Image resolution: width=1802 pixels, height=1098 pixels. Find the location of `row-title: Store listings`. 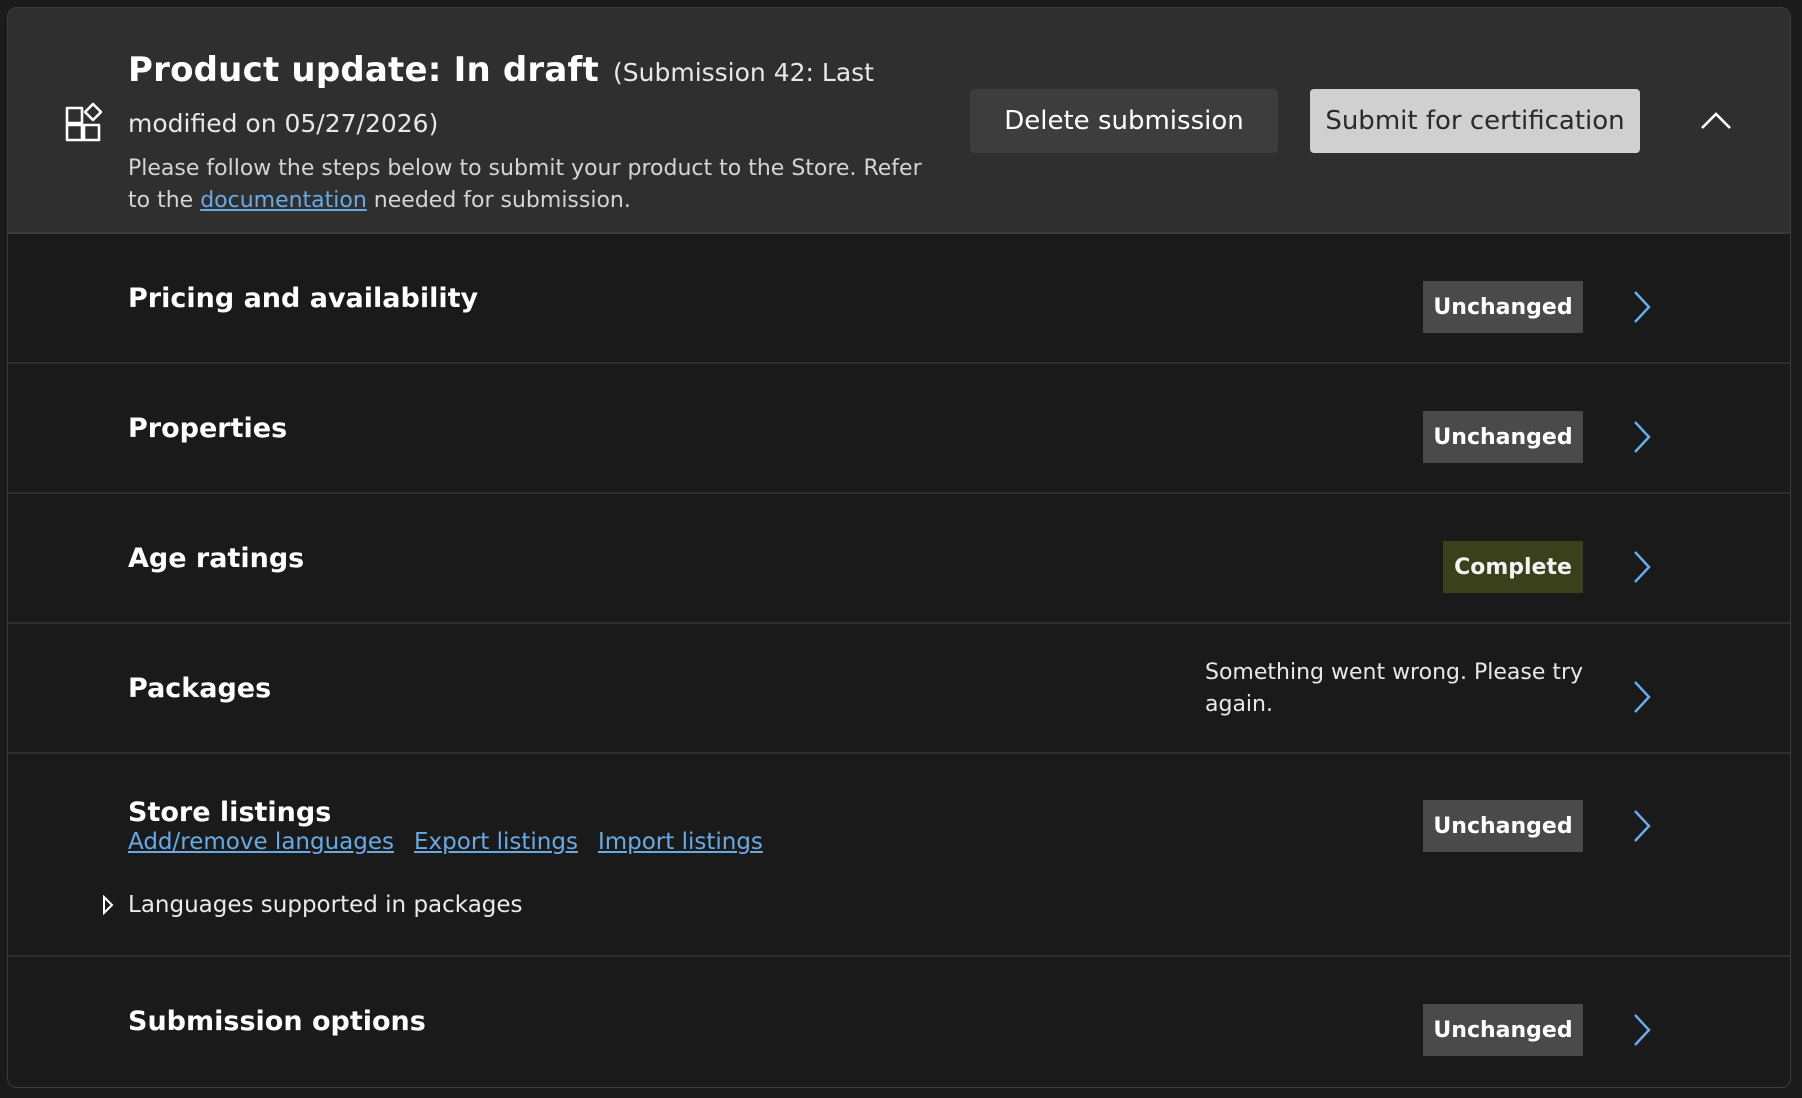

row-title: Store listings is located at coordinates (230, 812).